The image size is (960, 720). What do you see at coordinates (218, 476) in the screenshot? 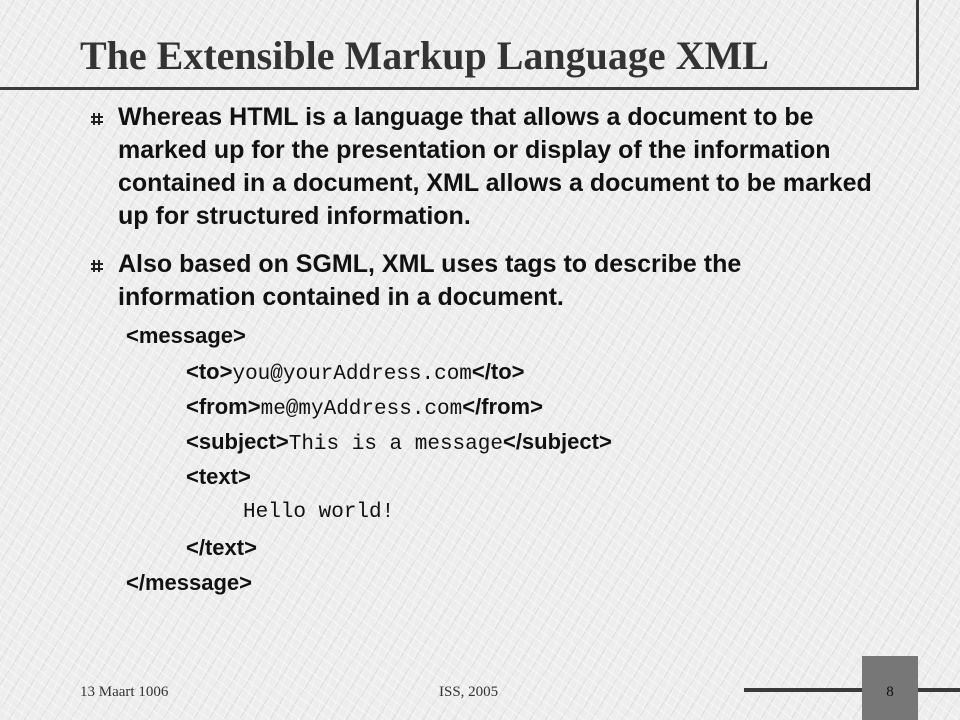
I see `code-text-open: <text>` at bounding box center [218, 476].